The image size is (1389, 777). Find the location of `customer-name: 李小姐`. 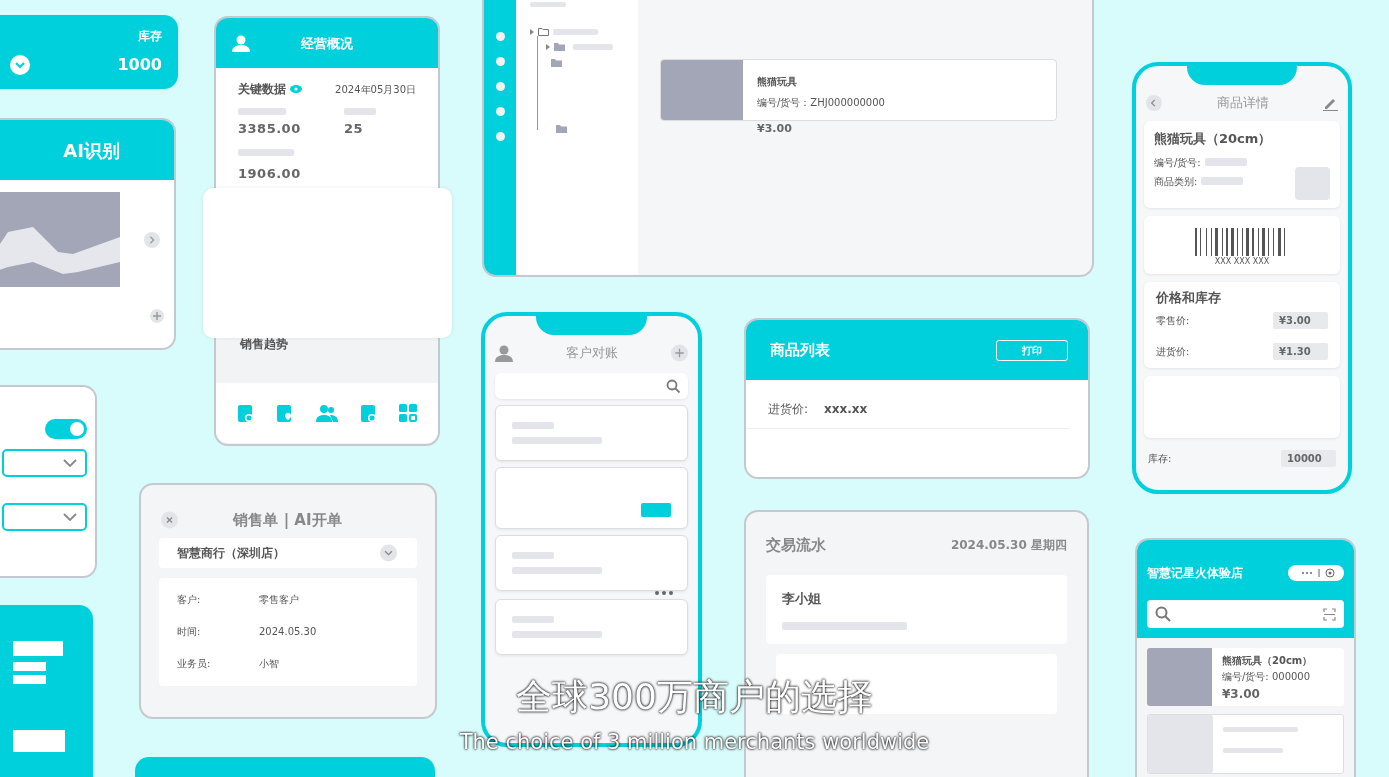

customer-name: 李小姐 is located at coordinates (802, 598).